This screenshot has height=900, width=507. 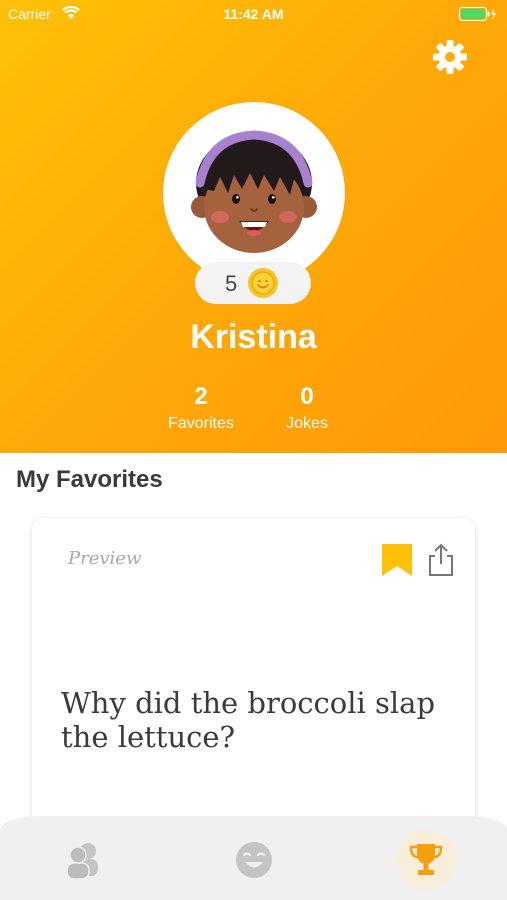 I want to click on share-icon, so click(x=441, y=559).